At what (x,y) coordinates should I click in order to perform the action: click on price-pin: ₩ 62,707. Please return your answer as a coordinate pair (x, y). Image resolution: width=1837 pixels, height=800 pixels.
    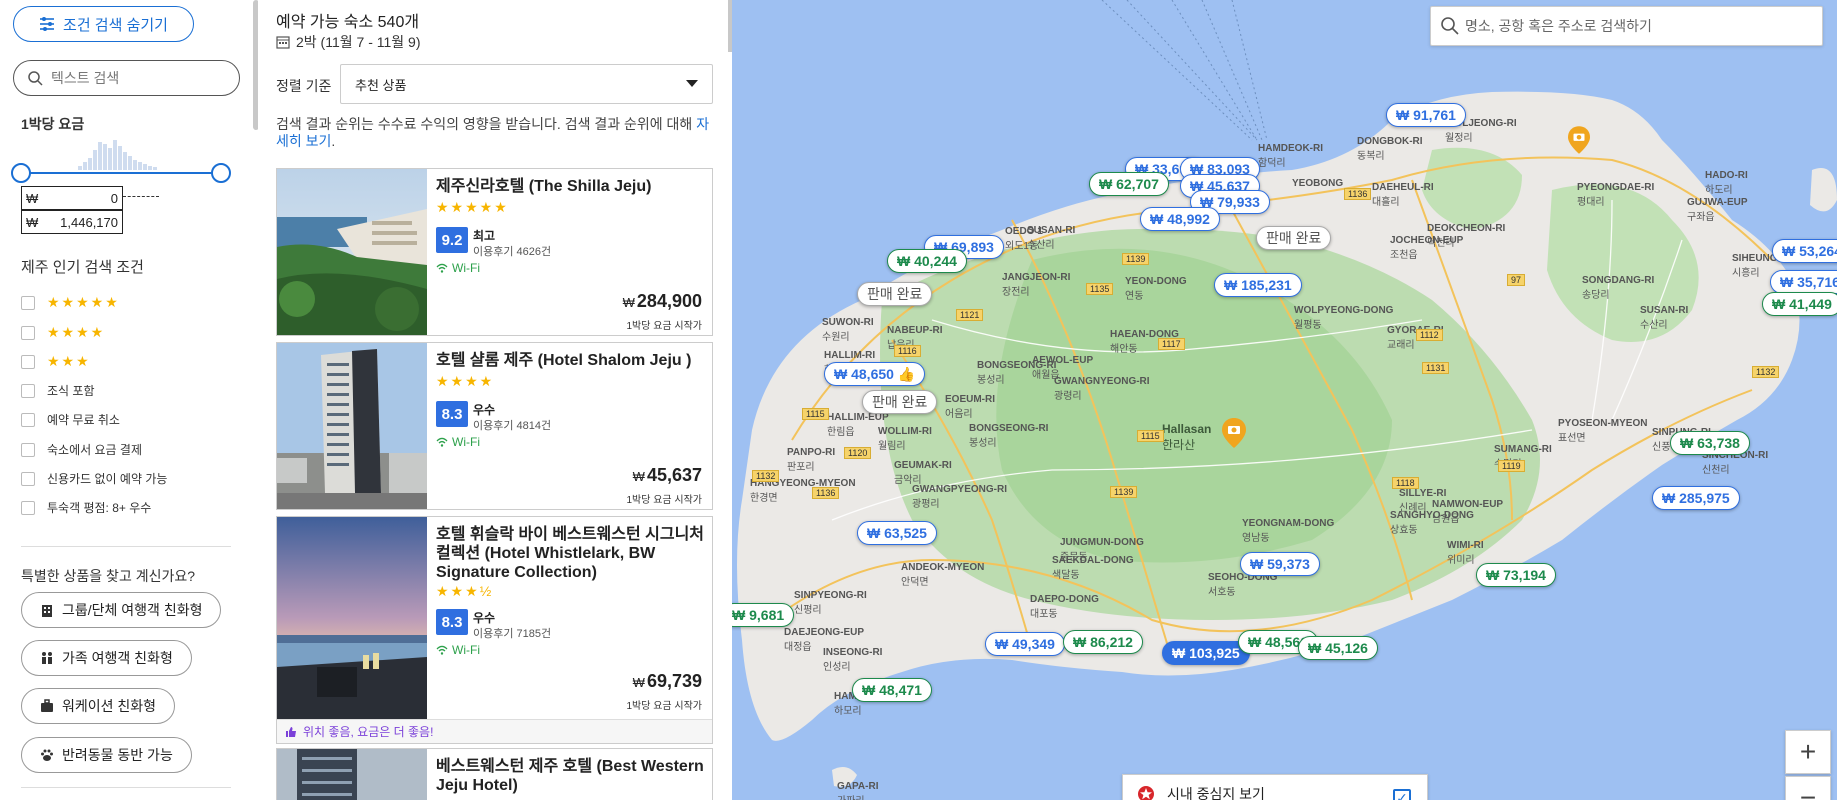
    Looking at the image, I should click on (1129, 184).